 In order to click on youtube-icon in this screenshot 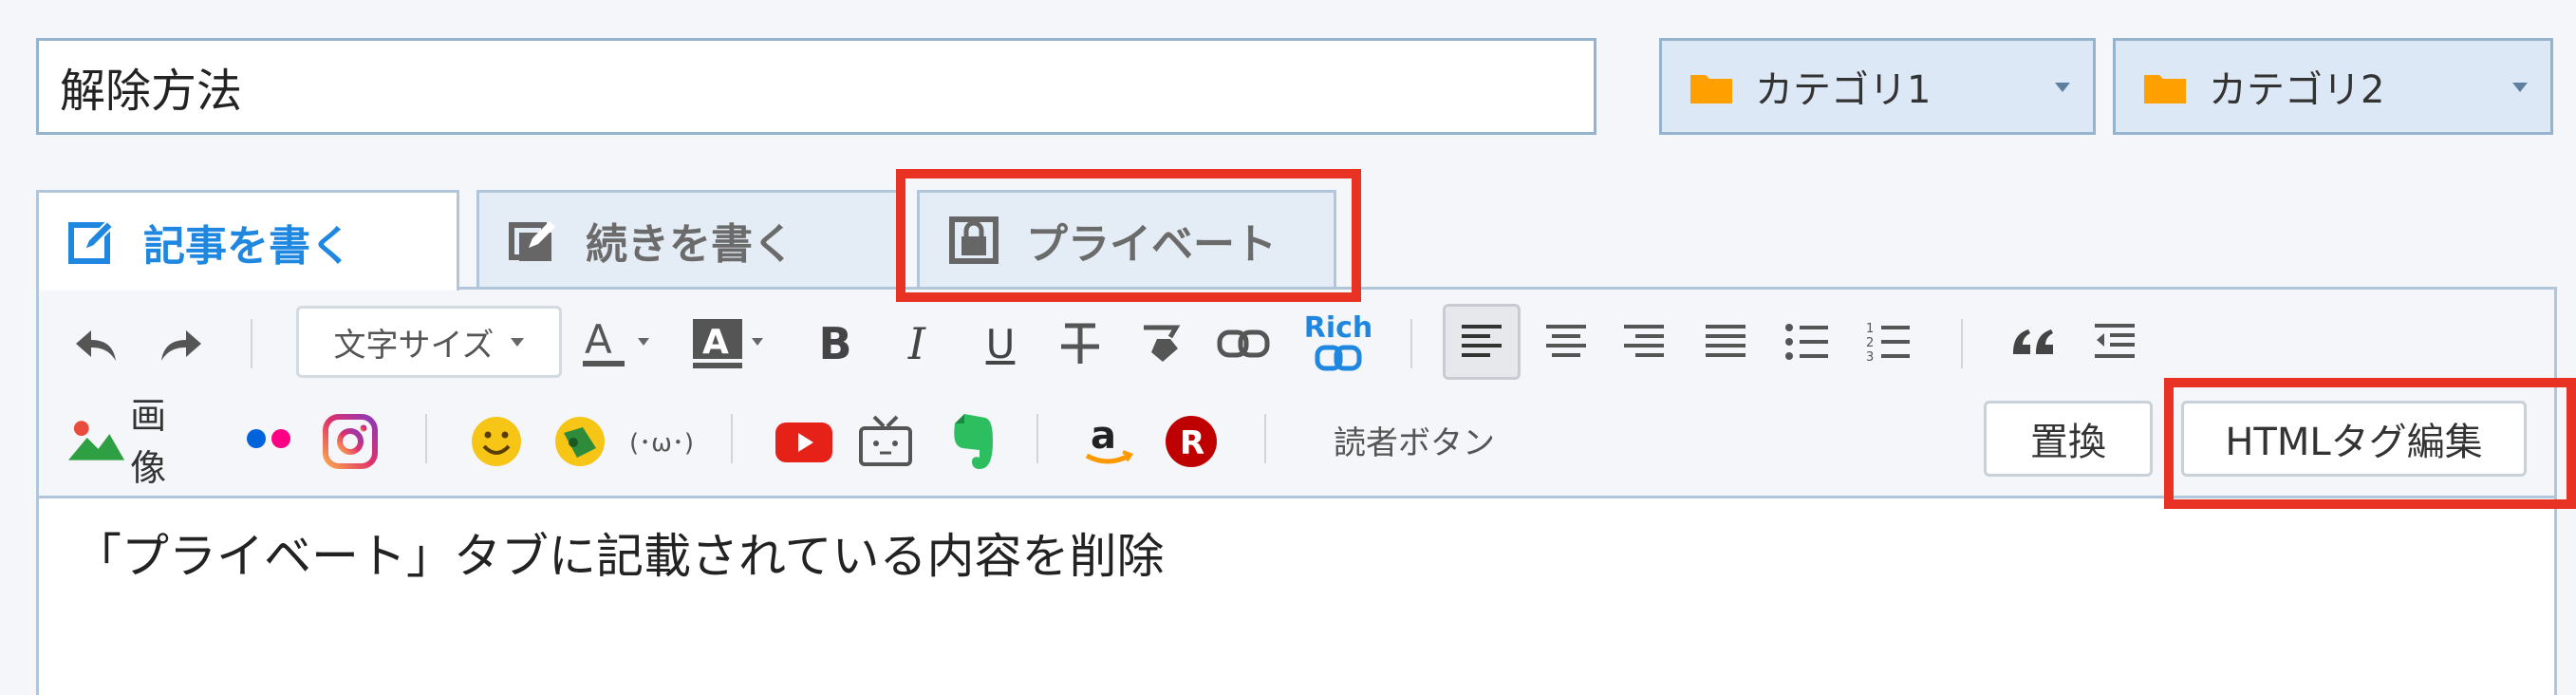, I will do `click(804, 442)`.